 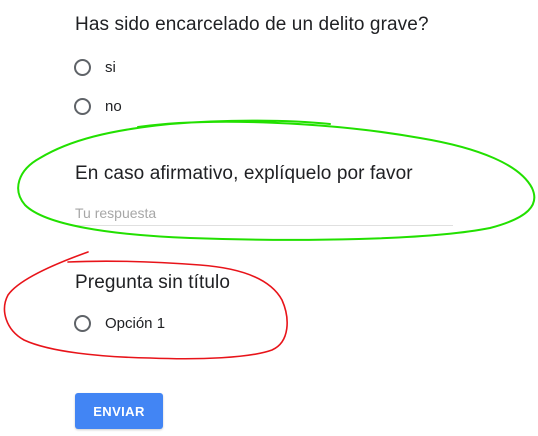 I want to click on red-highlight-scribble, so click(x=145, y=305).